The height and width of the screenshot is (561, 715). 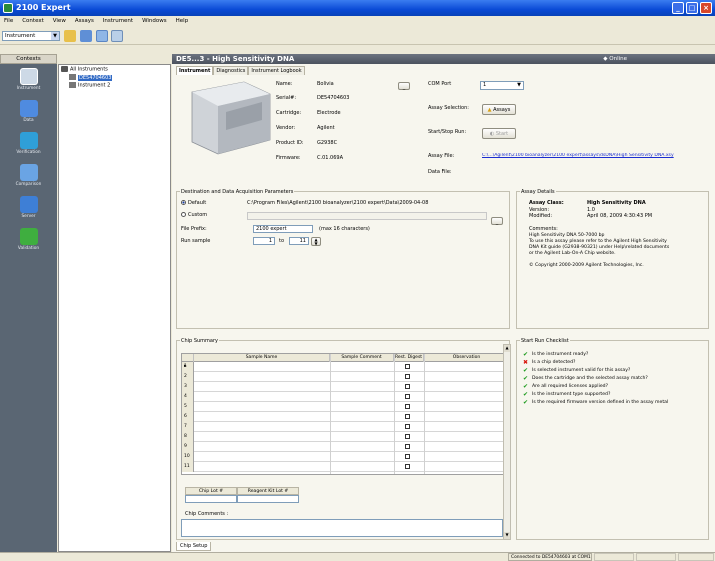 I want to click on table-row: 8, so click(x=344, y=437).